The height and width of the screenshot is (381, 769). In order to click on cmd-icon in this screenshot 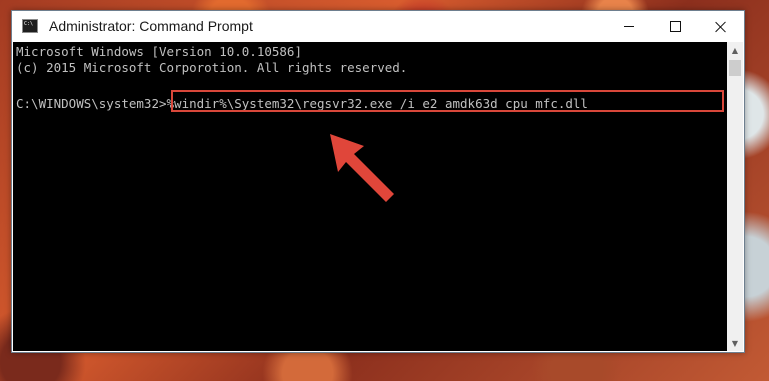, I will do `click(30, 26)`.